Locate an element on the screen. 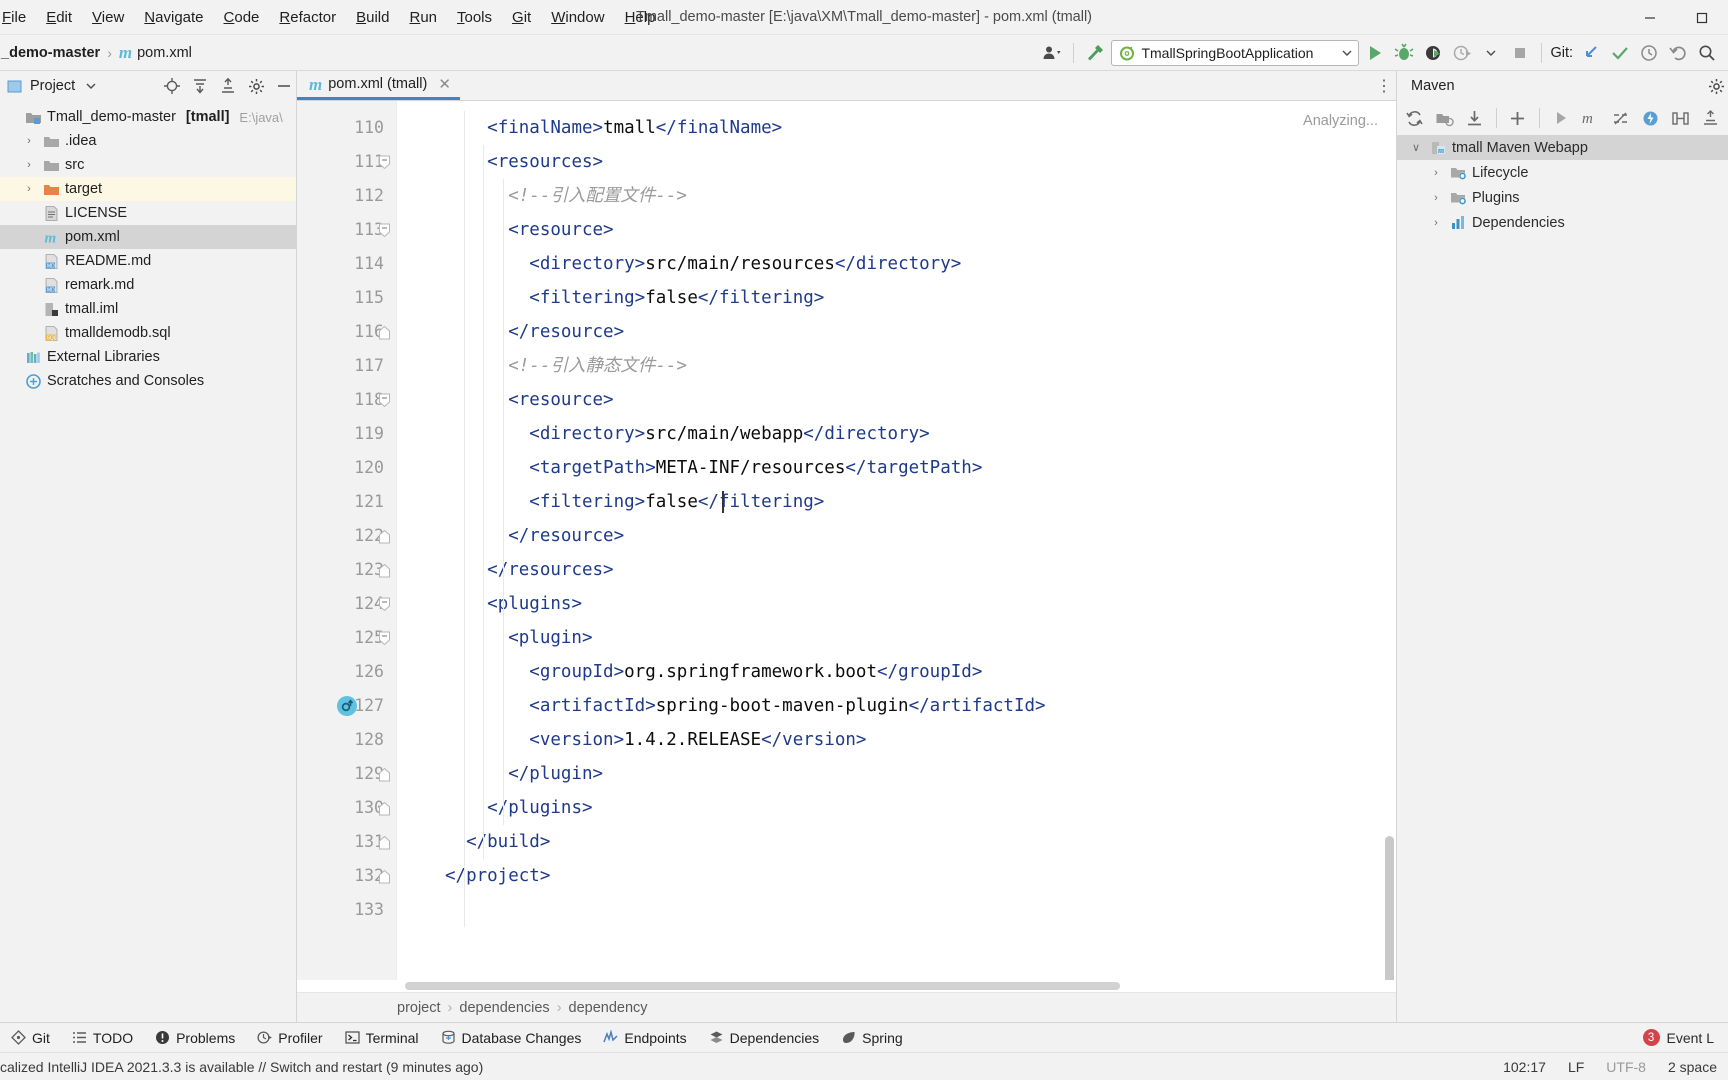  menu-item-navigate: Navigate is located at coordinates (173, 17).